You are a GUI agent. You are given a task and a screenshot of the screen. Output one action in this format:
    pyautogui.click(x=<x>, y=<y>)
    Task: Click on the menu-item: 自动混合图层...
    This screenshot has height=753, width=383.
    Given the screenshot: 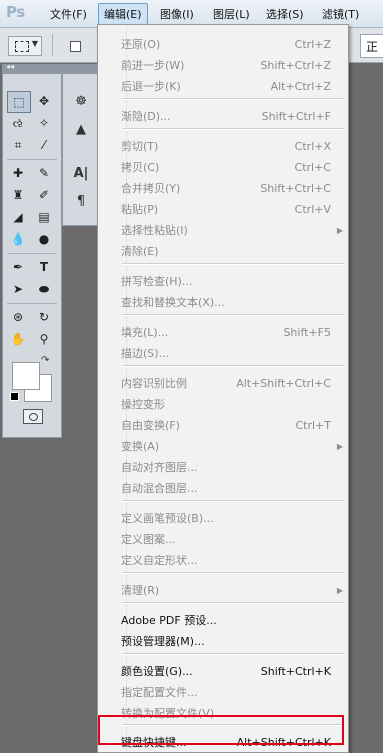 What is the action you would take?
    pyautogui.click(x=226, y=489)
    